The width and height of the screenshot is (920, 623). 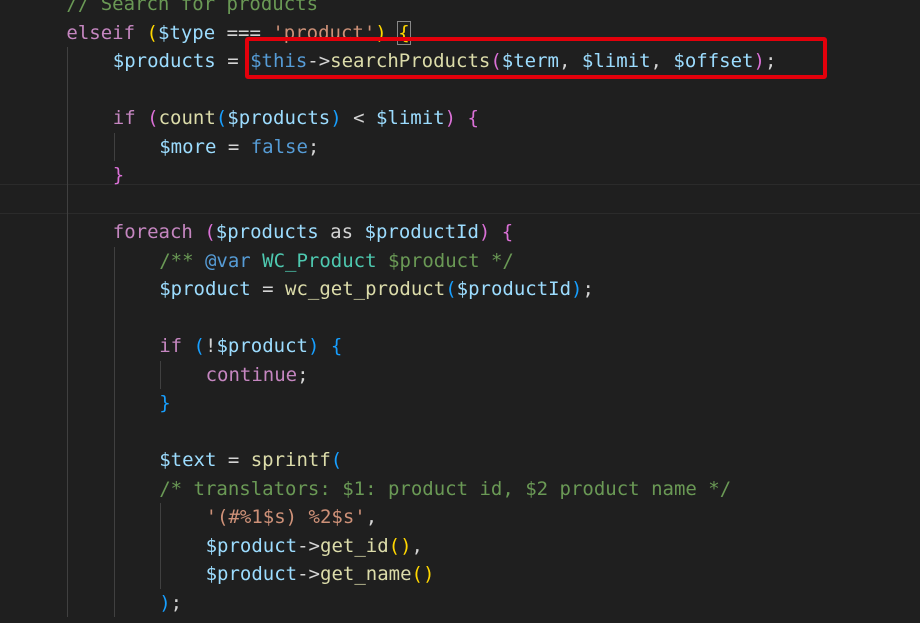 I want to click on code-token: '(#%1$s) %2$s', so click(x=285, y=517).